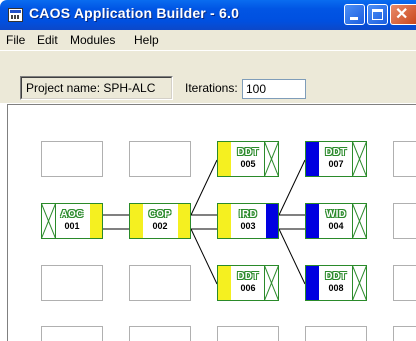 The width and height of the screenshot is (416, 341). I want to click on module-number: 007, so click(336, 164).